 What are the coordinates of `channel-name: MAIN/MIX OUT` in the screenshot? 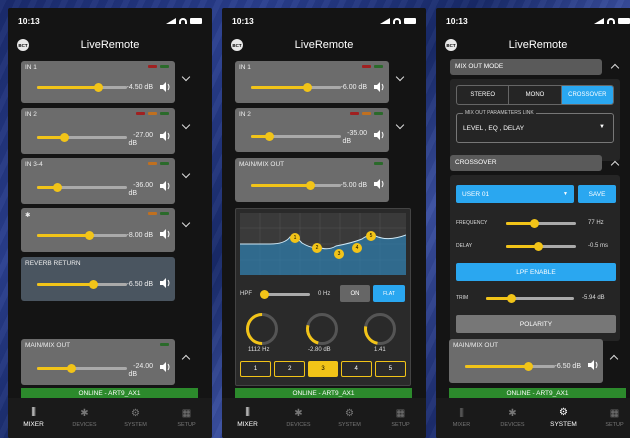 It's located at (262, 164).